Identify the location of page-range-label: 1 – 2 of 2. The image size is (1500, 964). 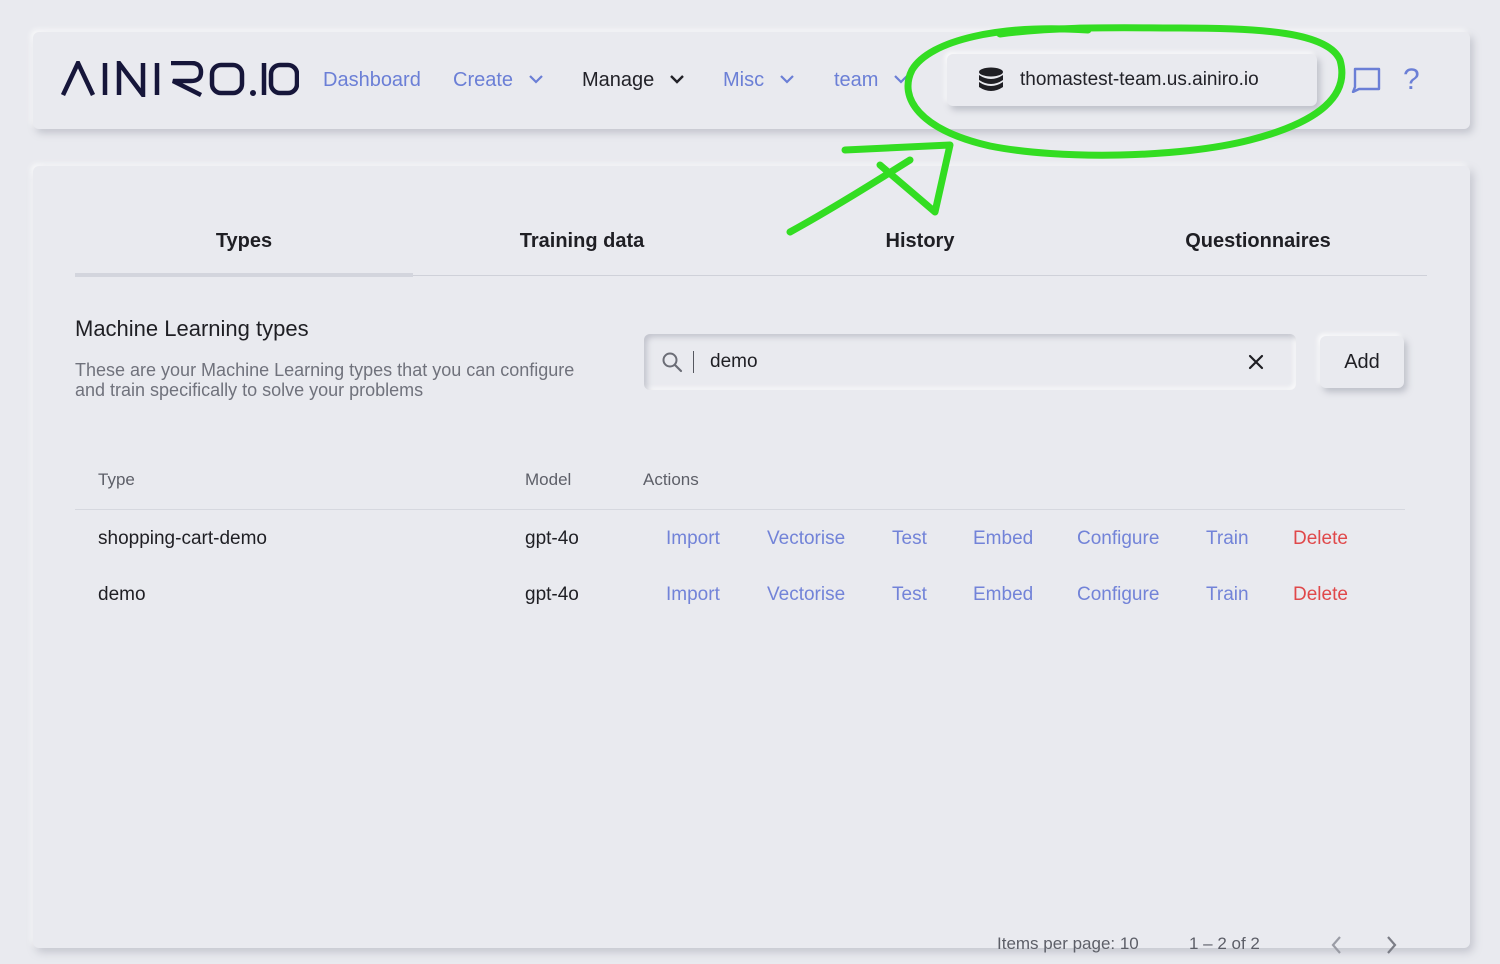
(1224, 943).